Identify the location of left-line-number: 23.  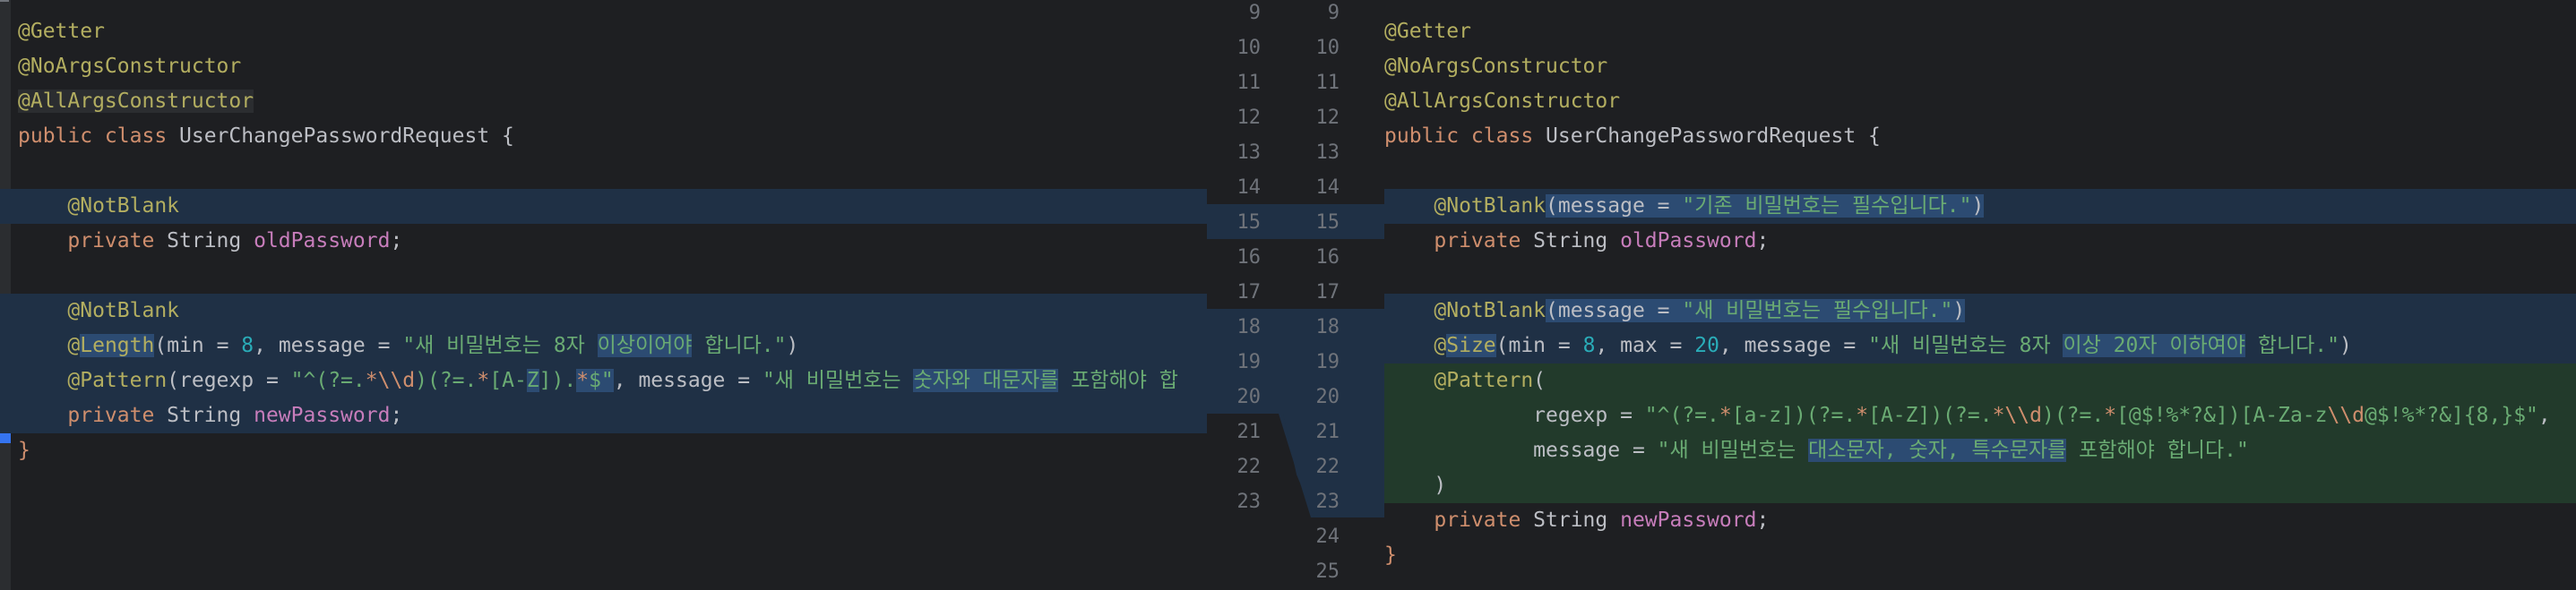
(1249, 502).